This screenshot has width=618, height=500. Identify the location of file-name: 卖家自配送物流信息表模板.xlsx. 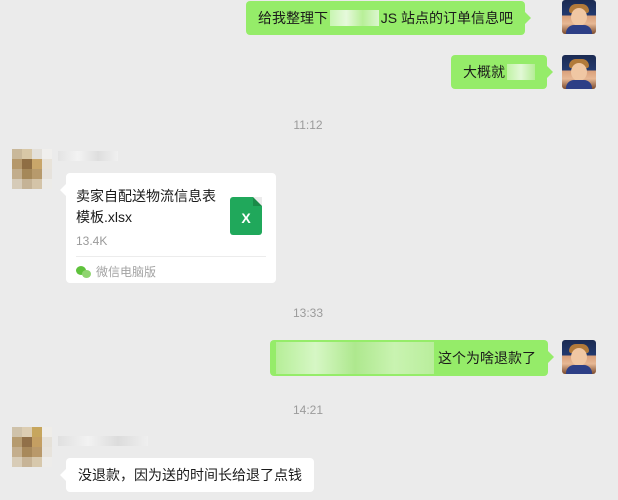
(146, 206).